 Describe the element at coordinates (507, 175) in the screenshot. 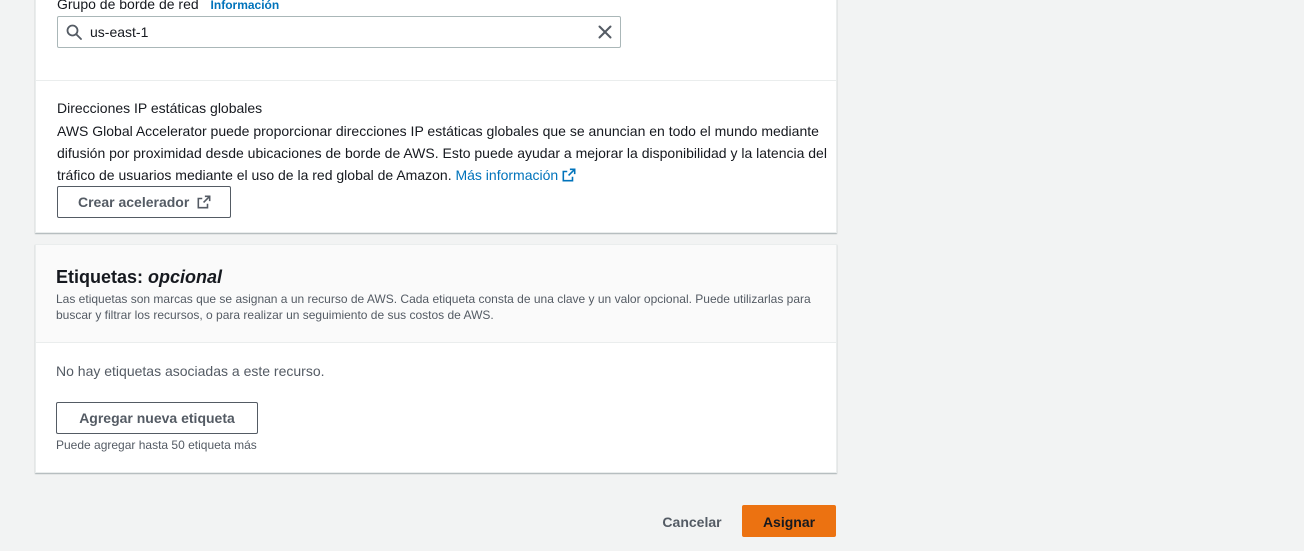

I see `more-info-link-label: Más información` at that location.